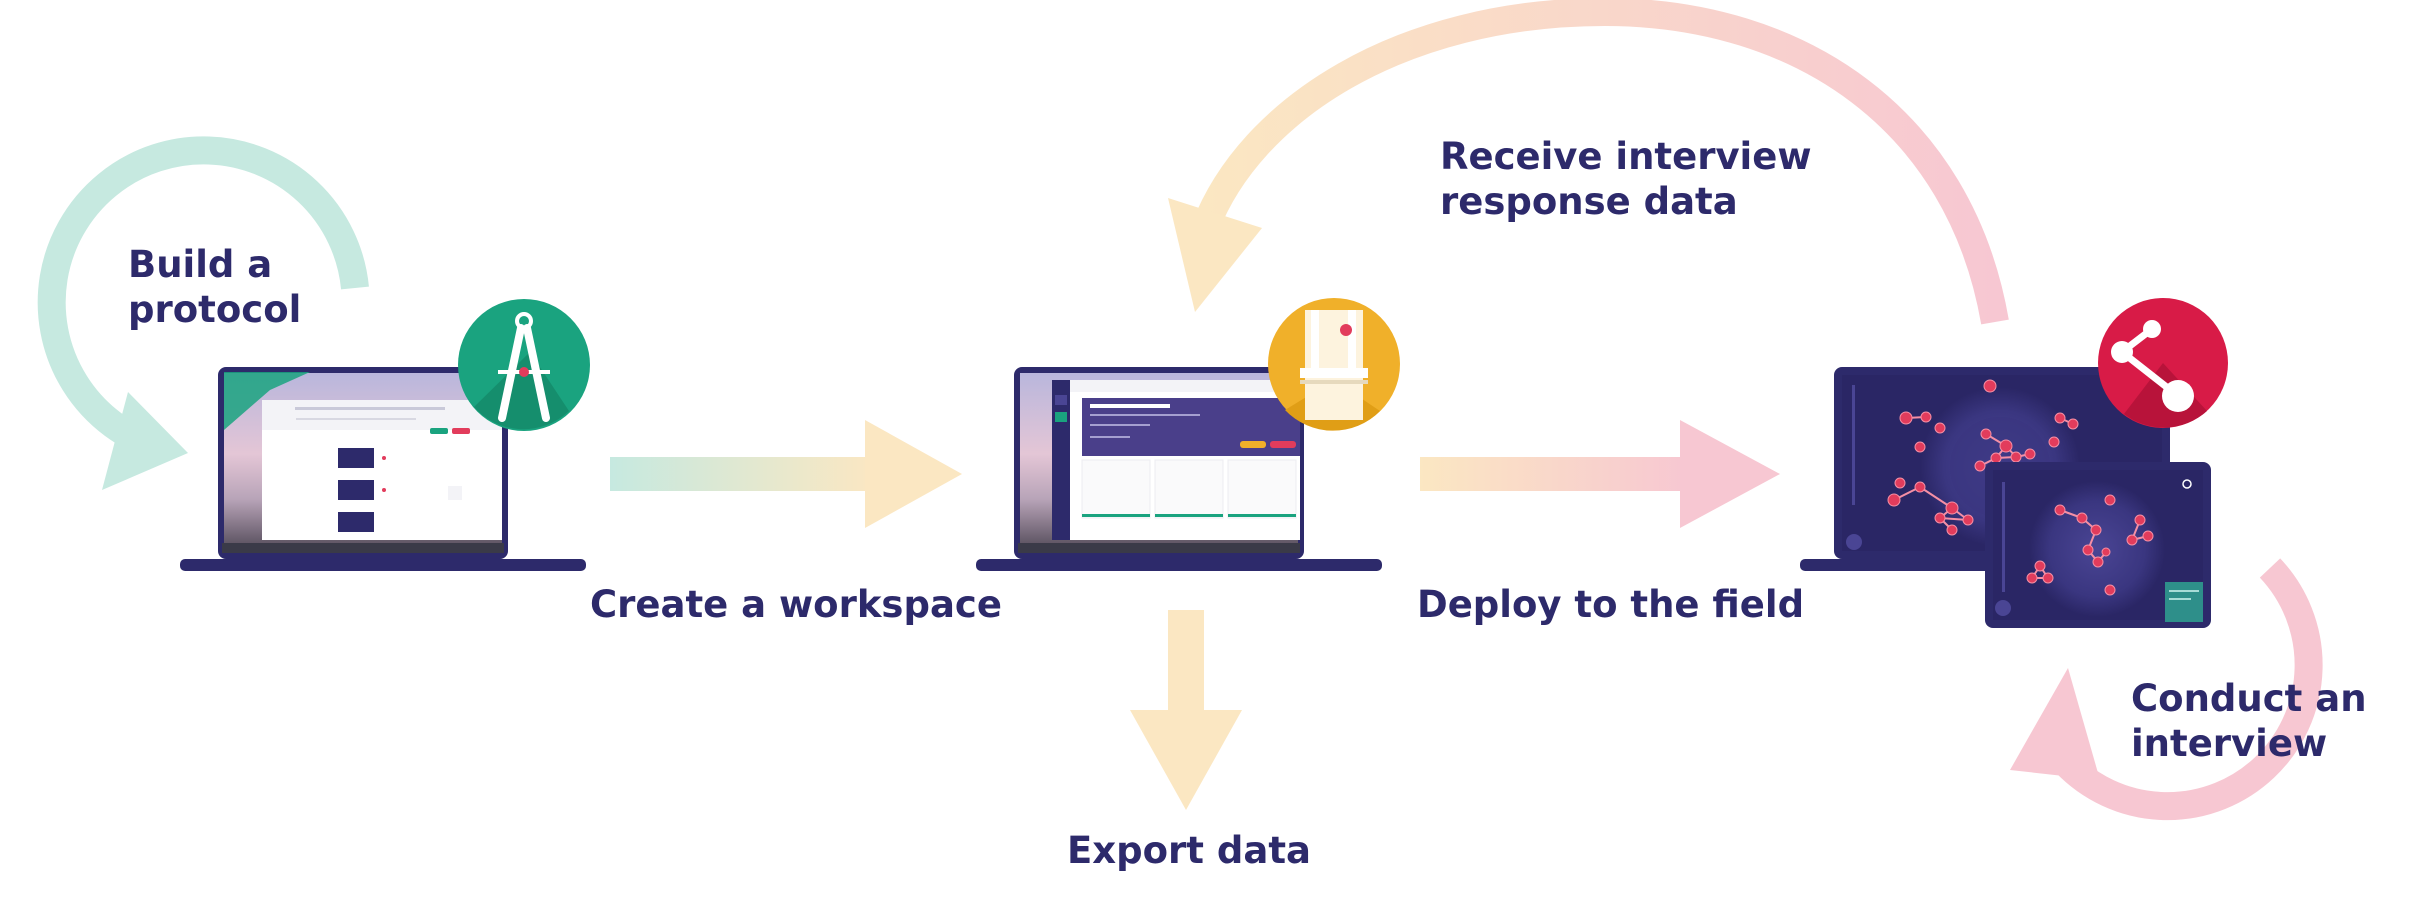  I want to click on deploy-arrow, so click(1600, 474).